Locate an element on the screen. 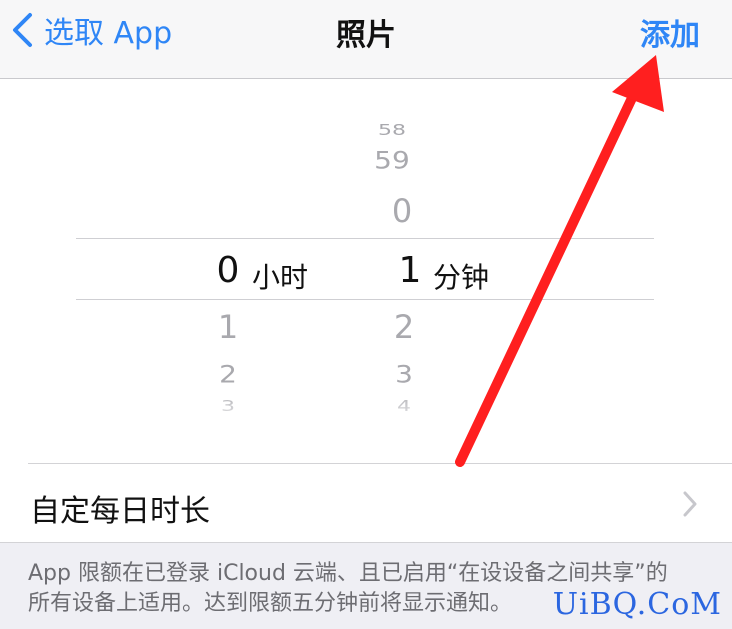 This screenshot has height=629, width=732. navigation-bar: 选取 App 照片 添加 is located at coordinates (366, 39).